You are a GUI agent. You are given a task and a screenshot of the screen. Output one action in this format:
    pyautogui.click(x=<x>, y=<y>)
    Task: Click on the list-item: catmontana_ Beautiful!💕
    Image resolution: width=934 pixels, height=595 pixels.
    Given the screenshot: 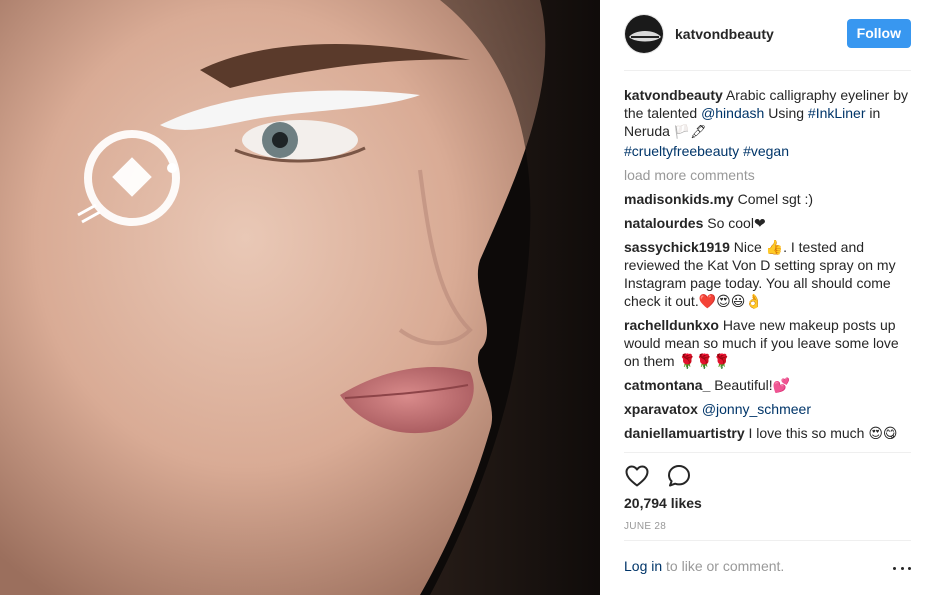 What is the action you would take?
    pyautogui.click(x=767, y=385)
    